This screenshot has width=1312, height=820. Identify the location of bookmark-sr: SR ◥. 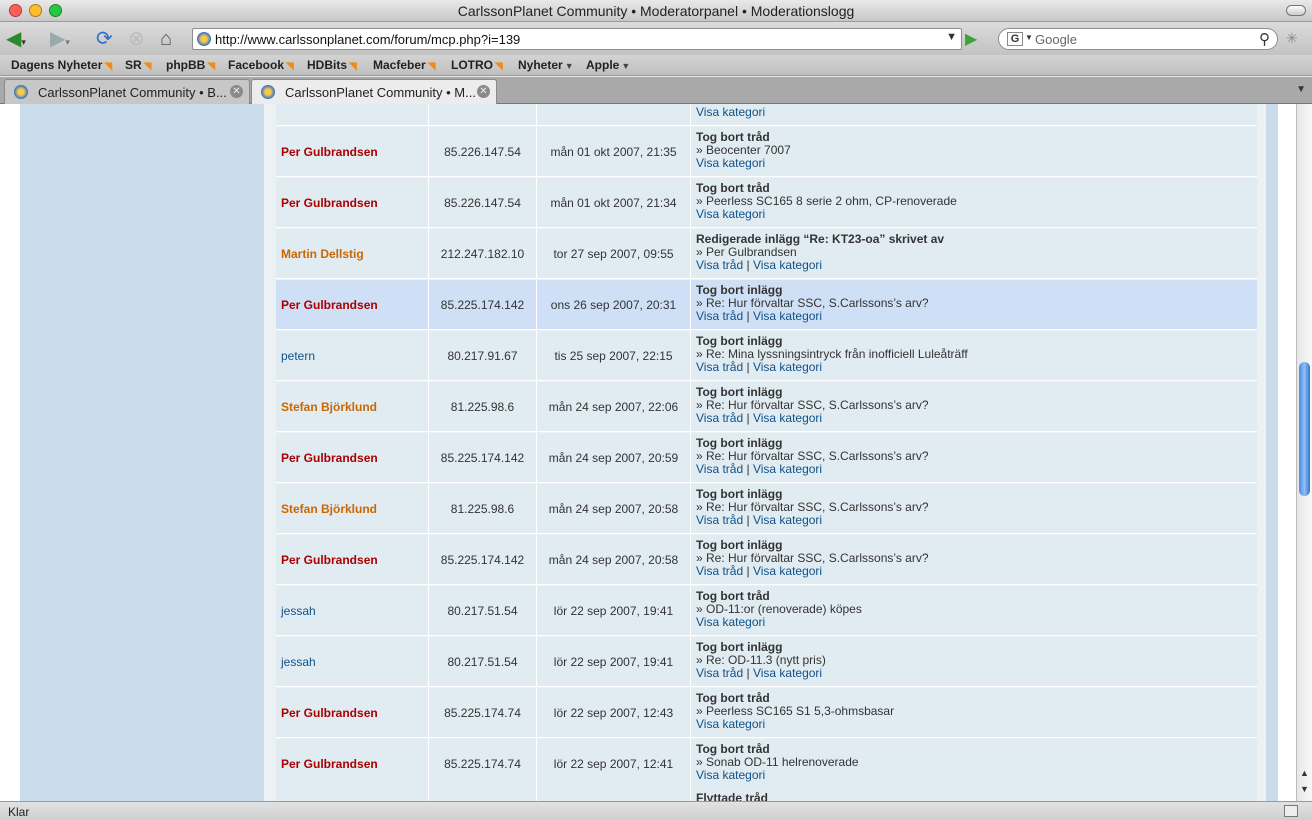
(138, 65).